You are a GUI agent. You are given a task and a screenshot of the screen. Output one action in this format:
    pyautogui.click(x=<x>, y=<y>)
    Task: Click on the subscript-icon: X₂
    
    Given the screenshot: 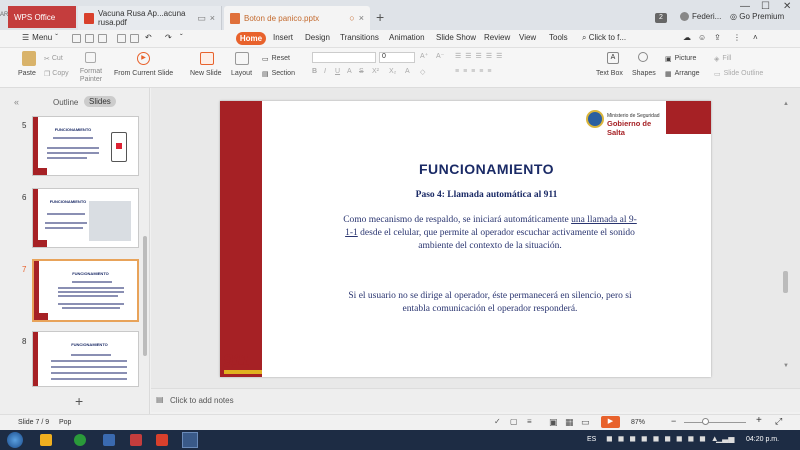 What is the action you would take?
    pyautogui.click(x=392, y=71)
    